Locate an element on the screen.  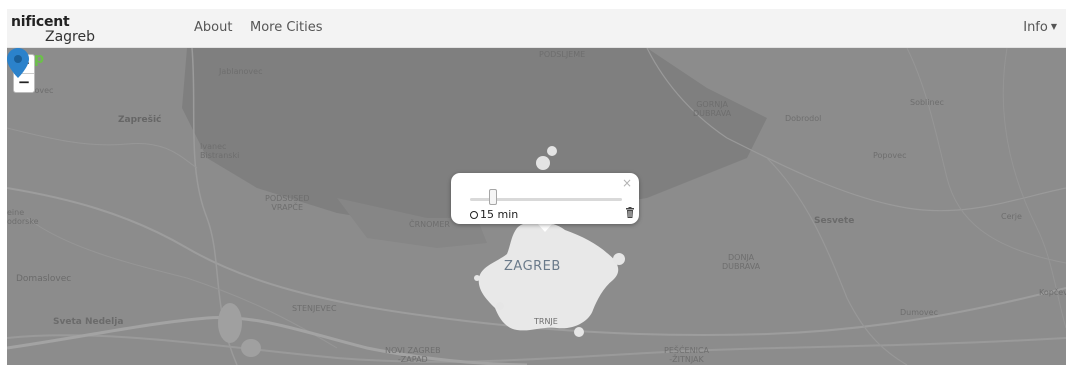
map-label: Sesvete is located at coordinates (834, 221).